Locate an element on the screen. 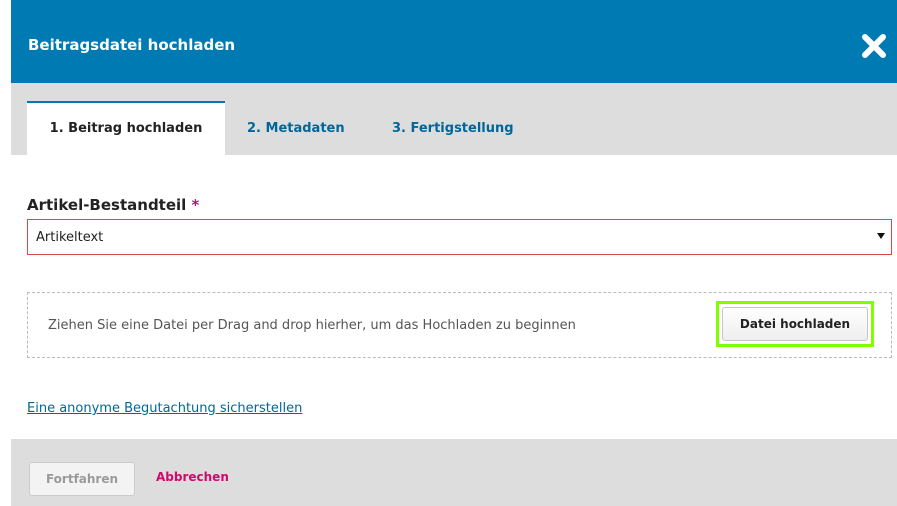  tab-upload: 1. Beitrag hochladen is located at coordinates (126, 128).